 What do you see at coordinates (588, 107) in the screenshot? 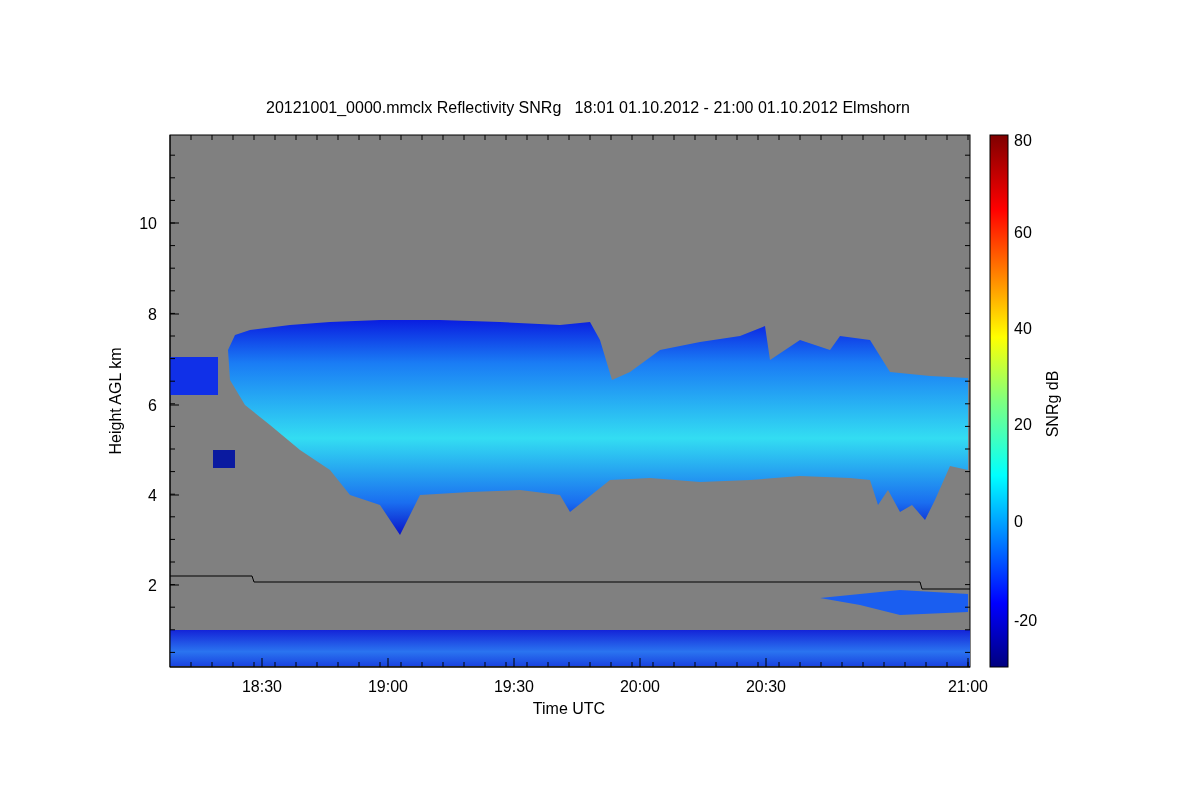
I see `chart-title: 20121001_0000.mmclx Reflectivity SNRg 18:01 01.10.2012 - 21:00 01.10.2012 Elmshorn` at bounding box center [588, 107].